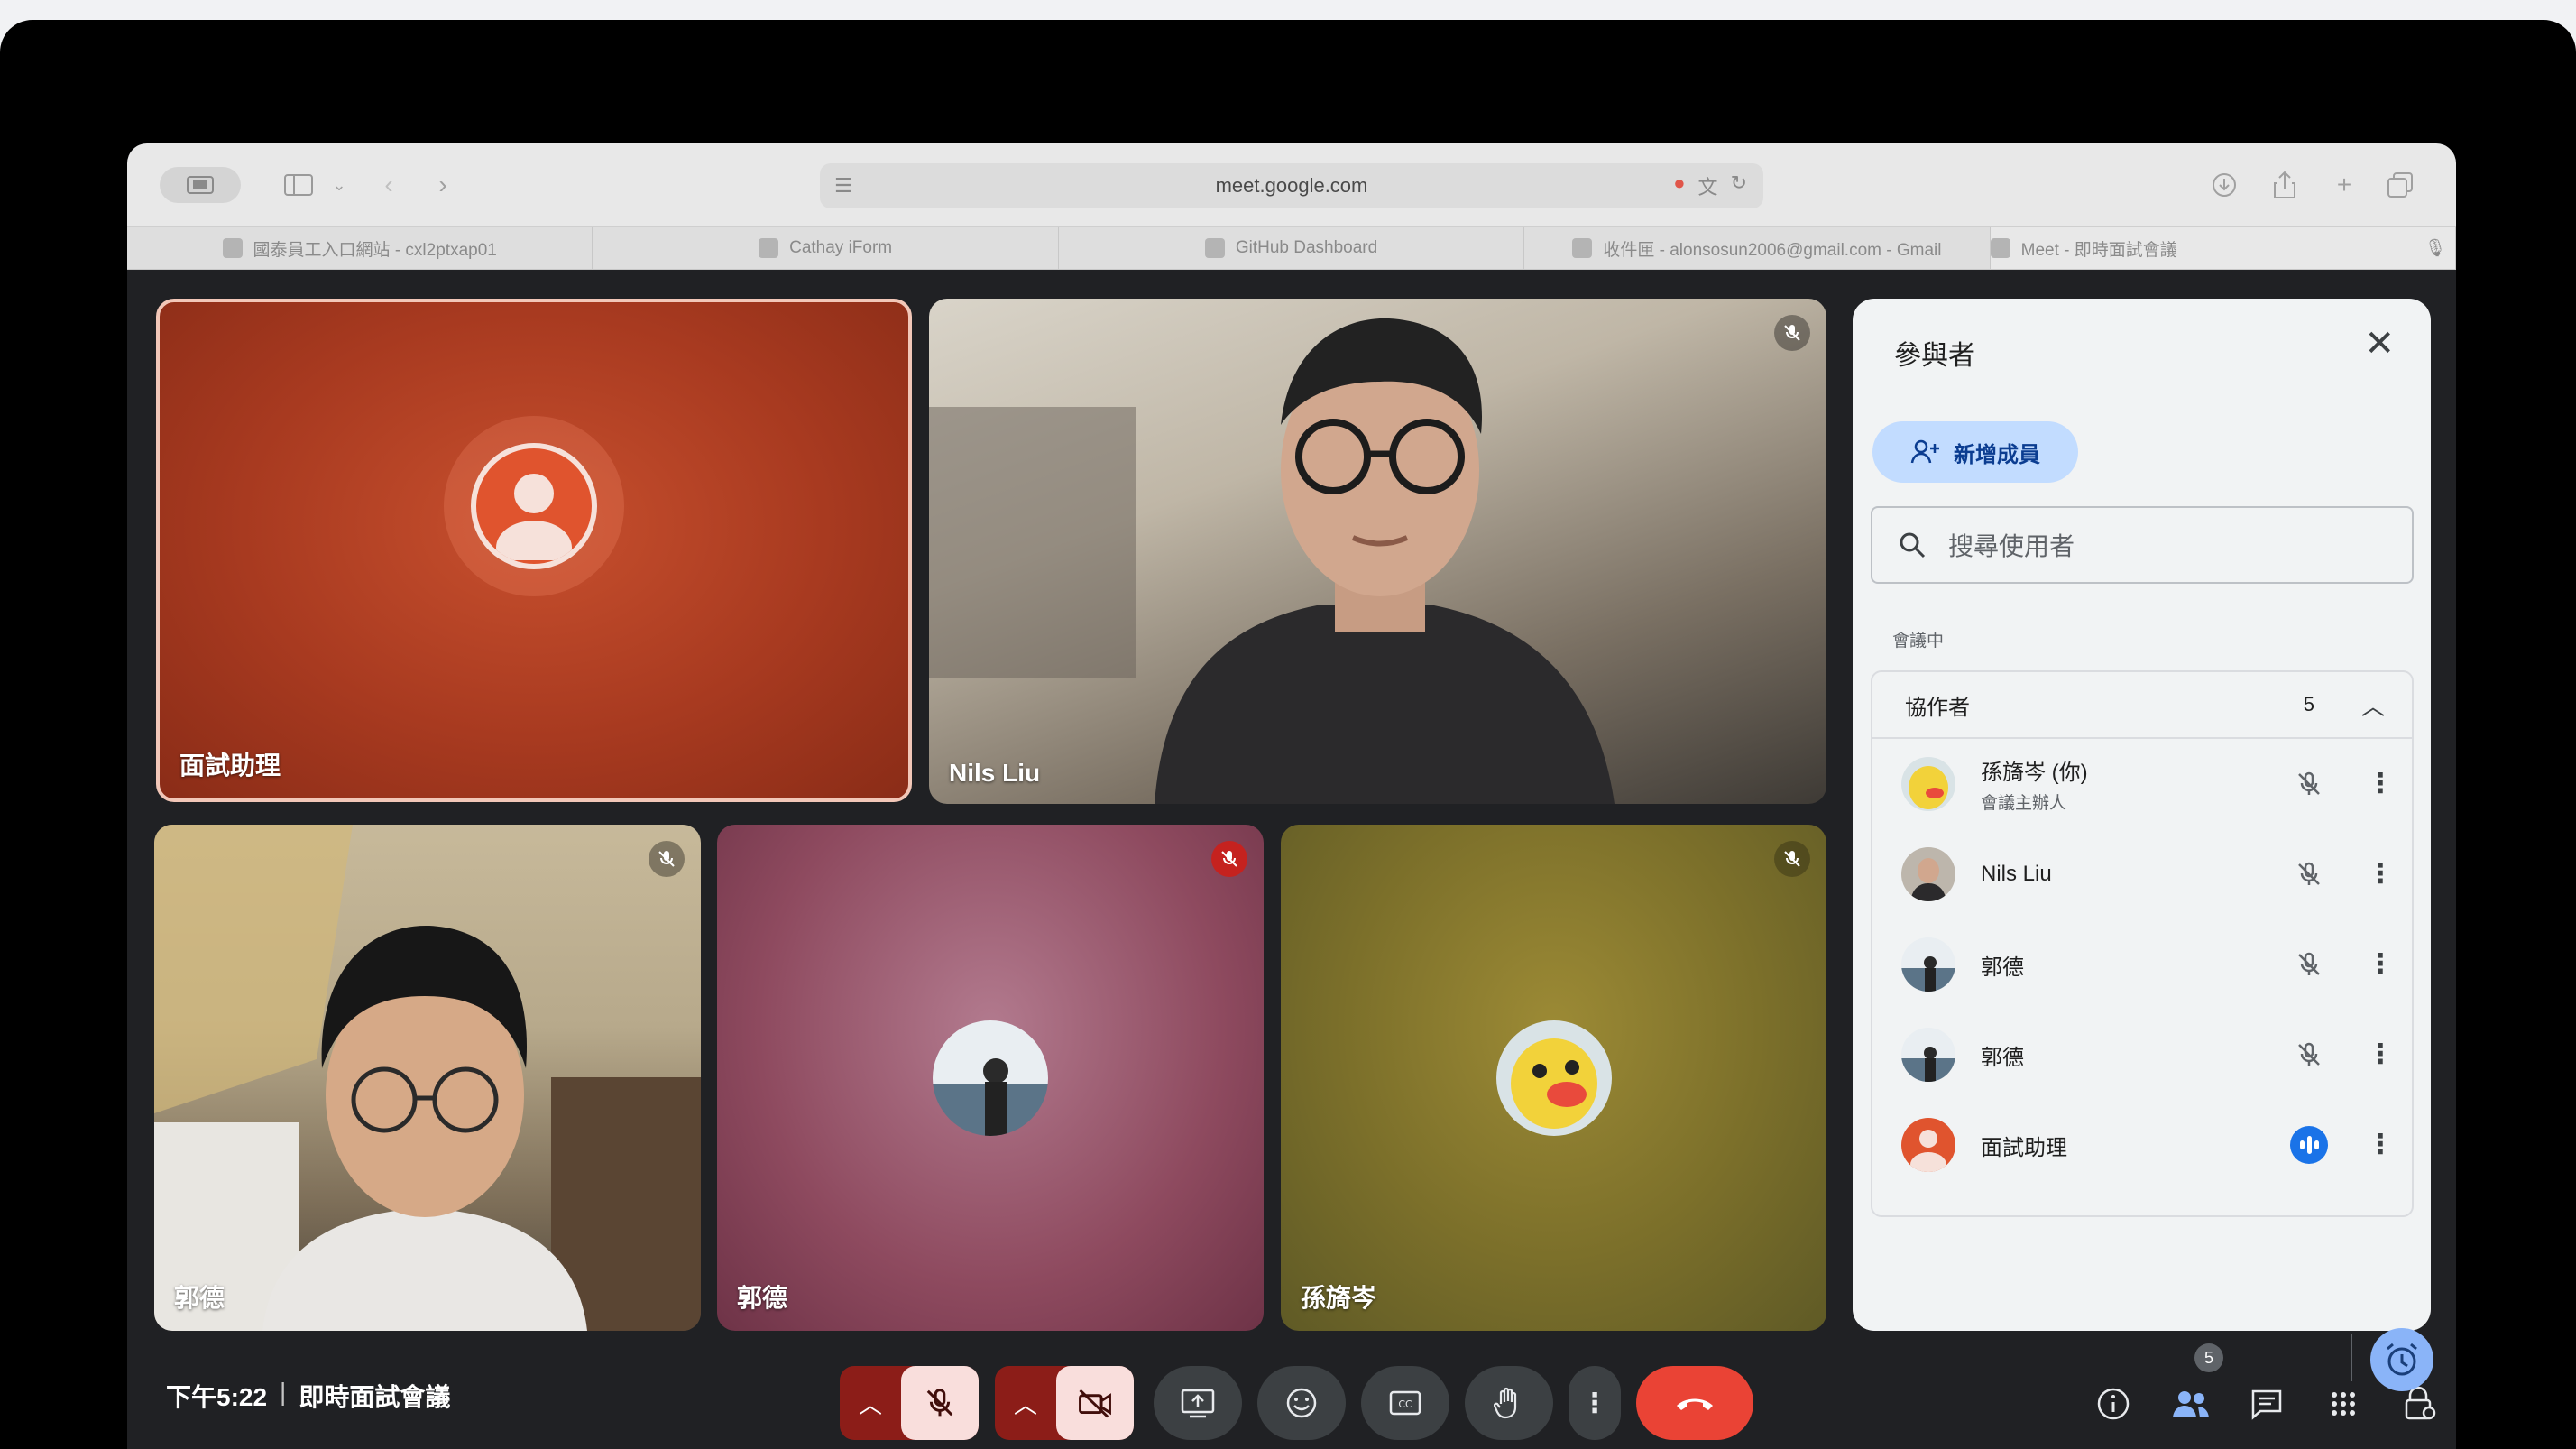 This screenshot has height=1449, width=2576. I want to click on tile-name: Nils Liu, so click(995, 773).